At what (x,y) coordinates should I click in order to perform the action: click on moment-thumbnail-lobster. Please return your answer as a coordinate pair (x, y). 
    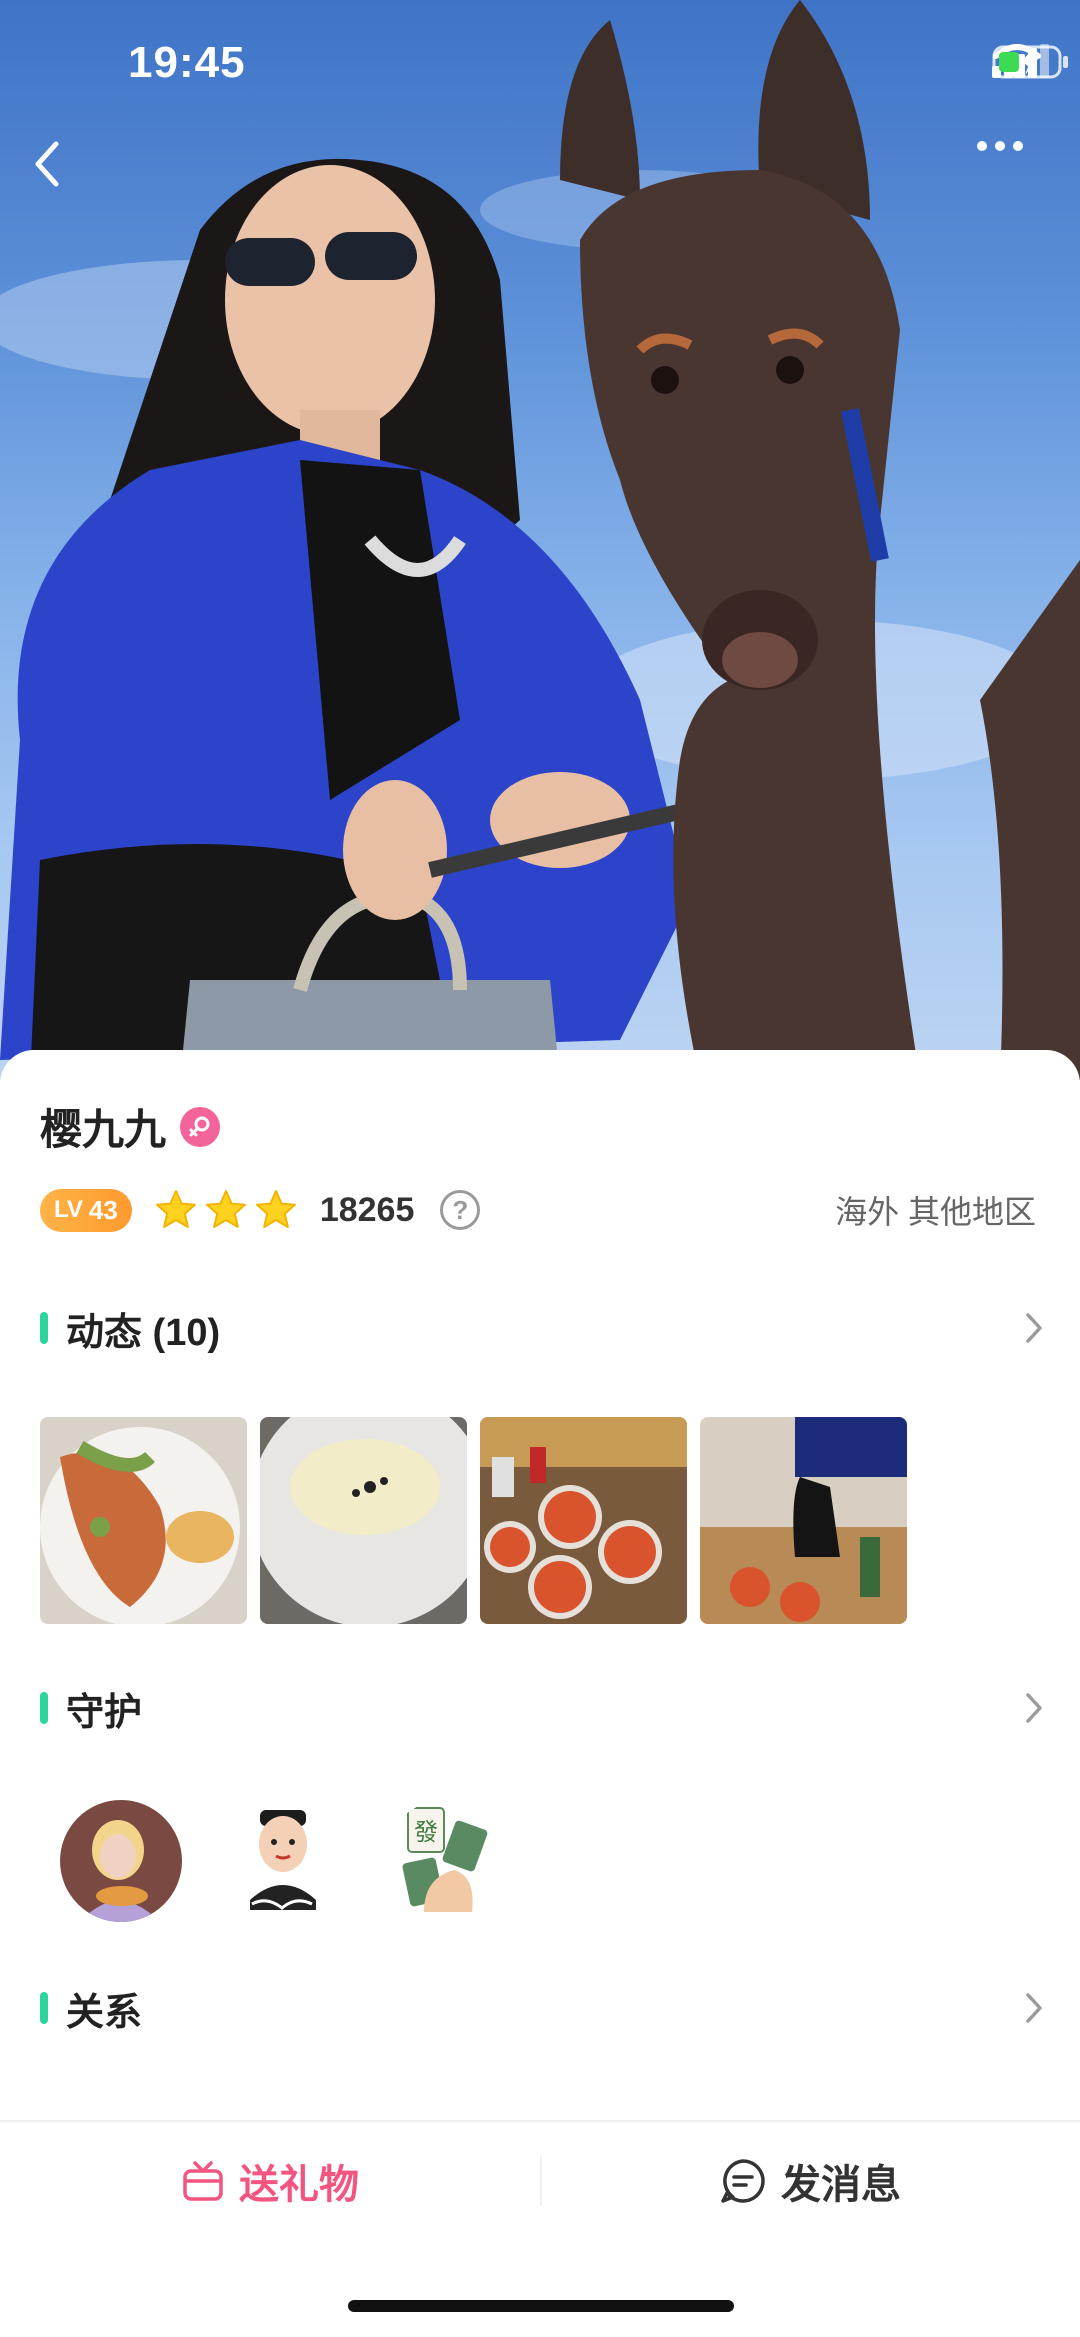
    Looking at the image, I should click on (143, 1520).